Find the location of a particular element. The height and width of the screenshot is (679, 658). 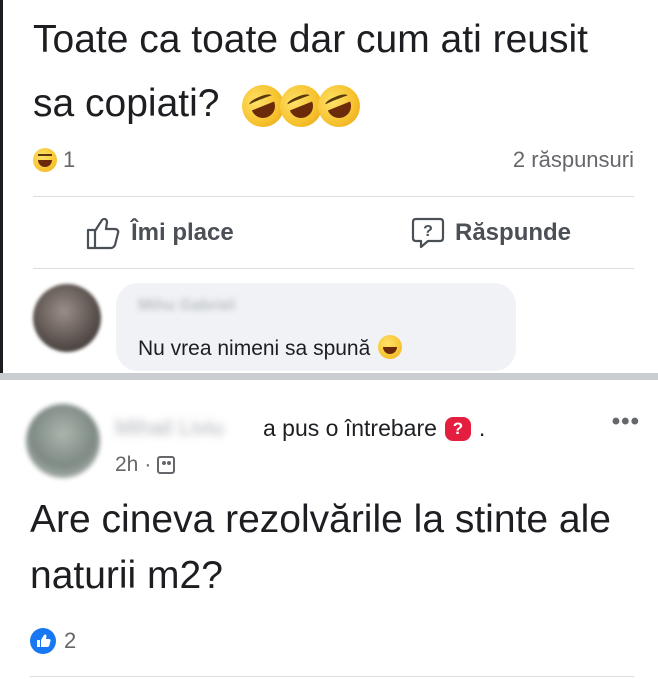

more-options-button: ••• is located at coordinates (626, 422).